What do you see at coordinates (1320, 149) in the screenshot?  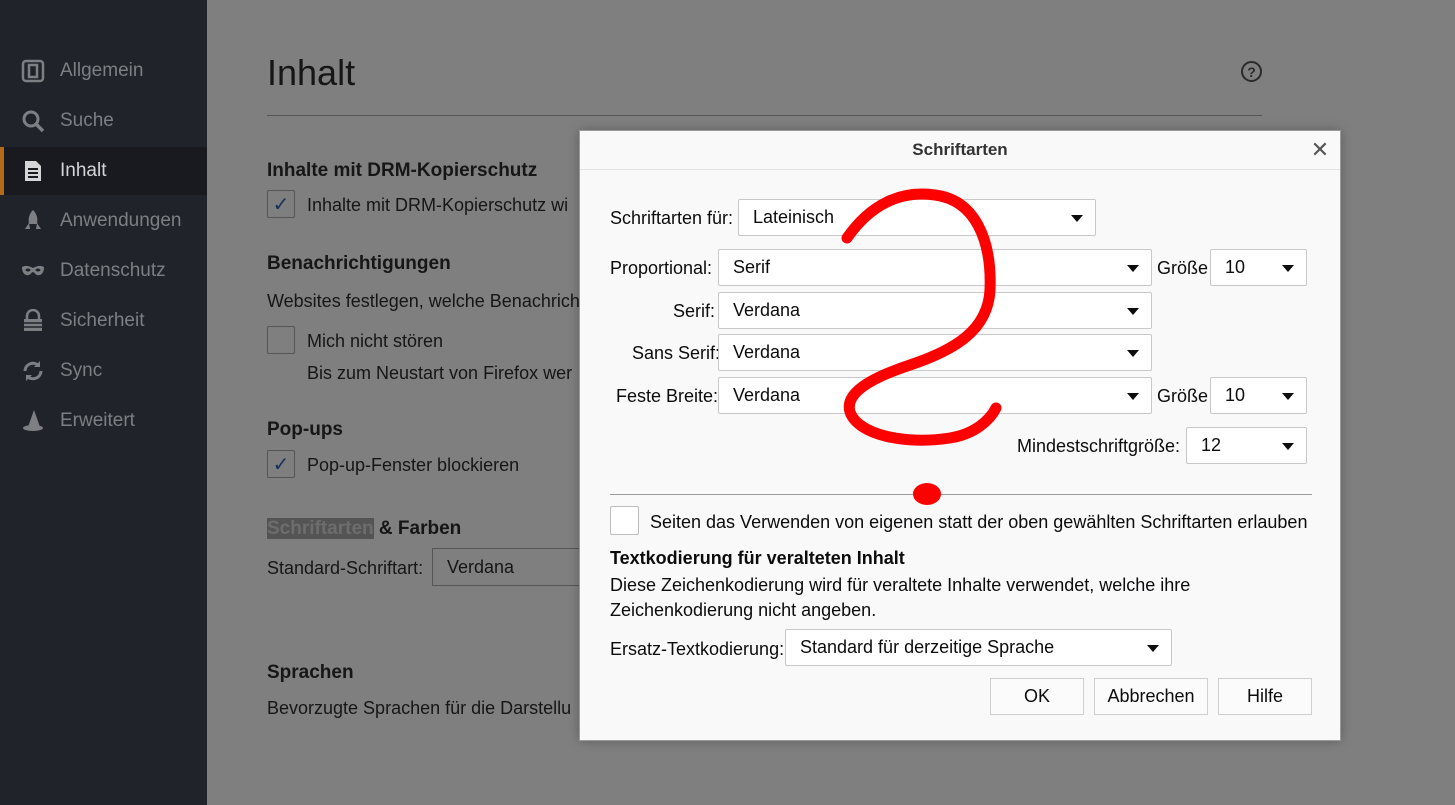 I see `close-icon: ✕` at bounding box center [1320, 149].